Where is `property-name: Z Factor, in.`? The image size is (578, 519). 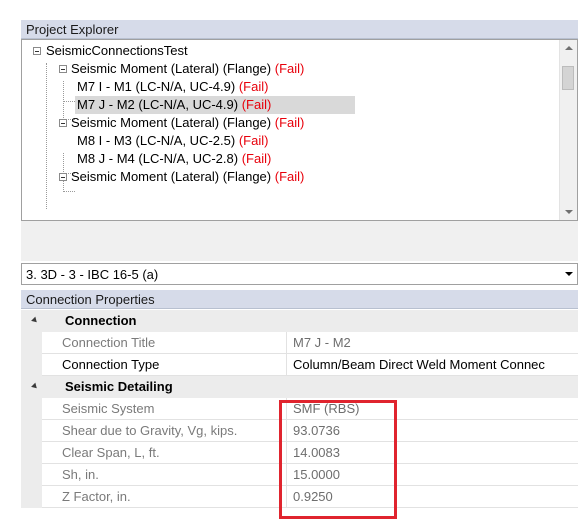 property-name: Z Factor, in. is located at coordinates (164, 497).